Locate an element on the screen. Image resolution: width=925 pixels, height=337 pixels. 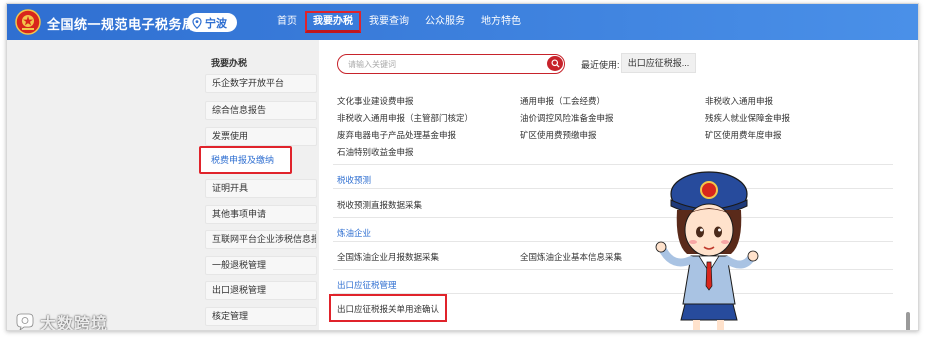
watermark: 大数跨境 is located at coordinates (62, 320).